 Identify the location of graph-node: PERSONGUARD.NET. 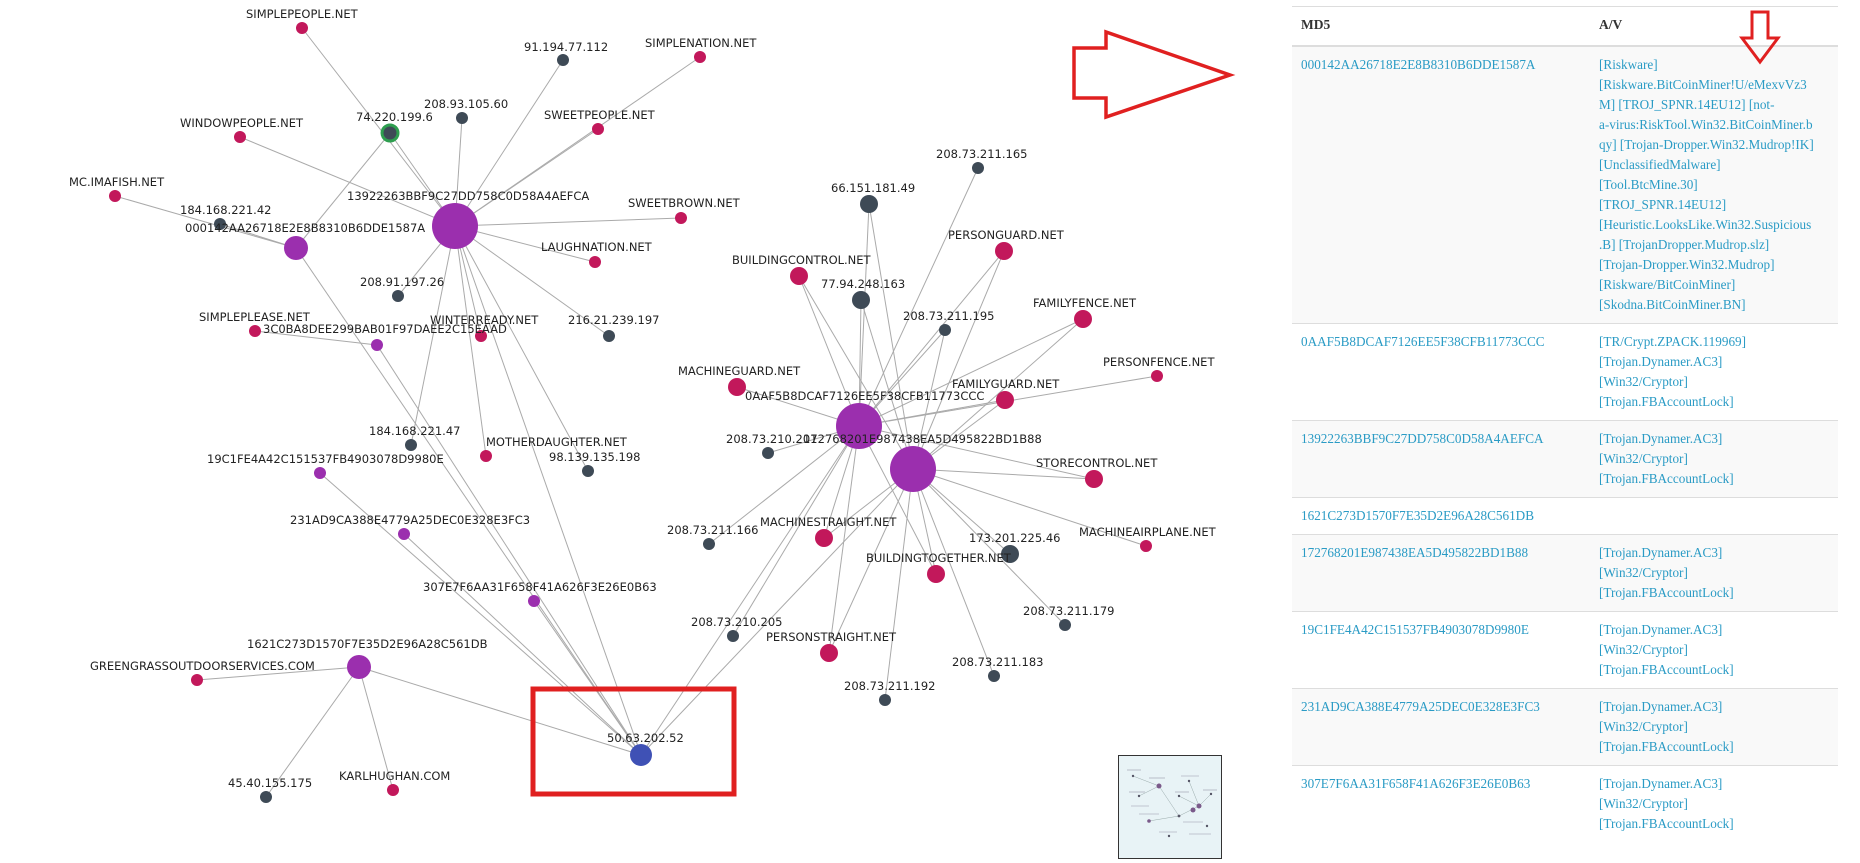
(1006, 244).